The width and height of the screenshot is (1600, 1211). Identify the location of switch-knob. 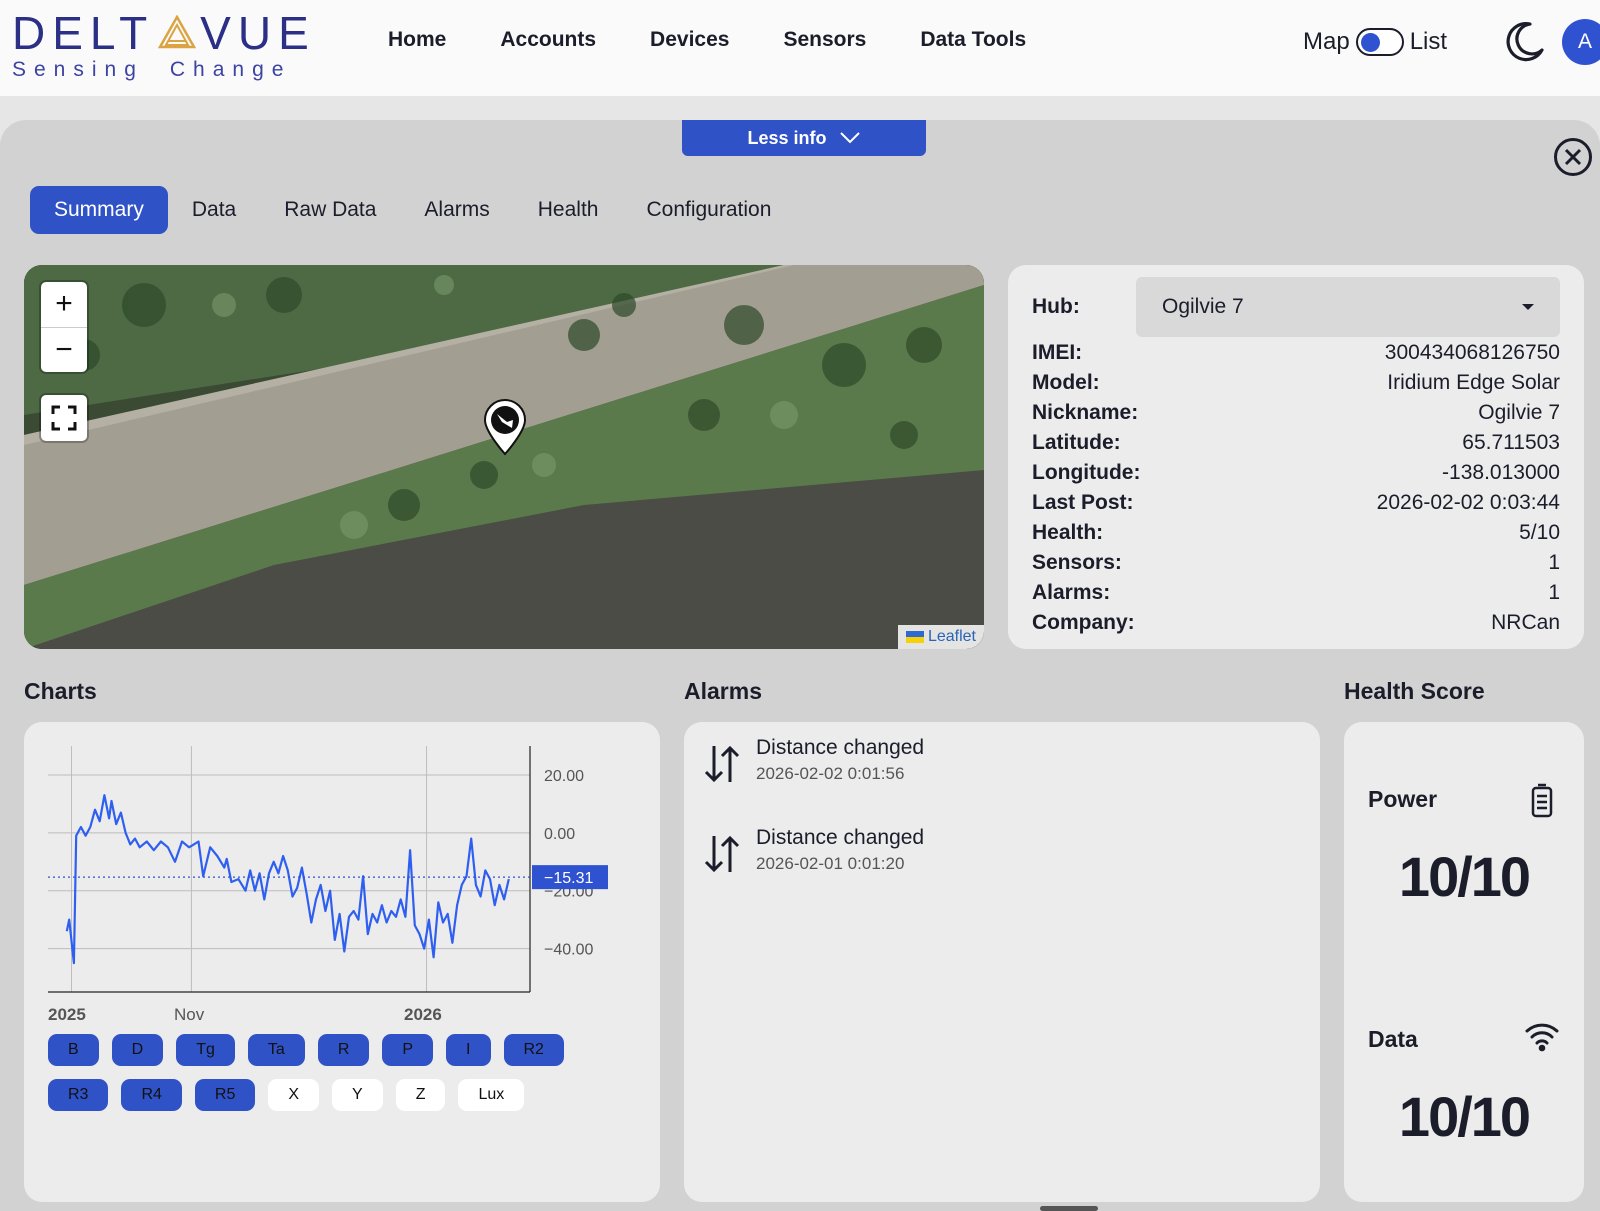
(1370, 42).